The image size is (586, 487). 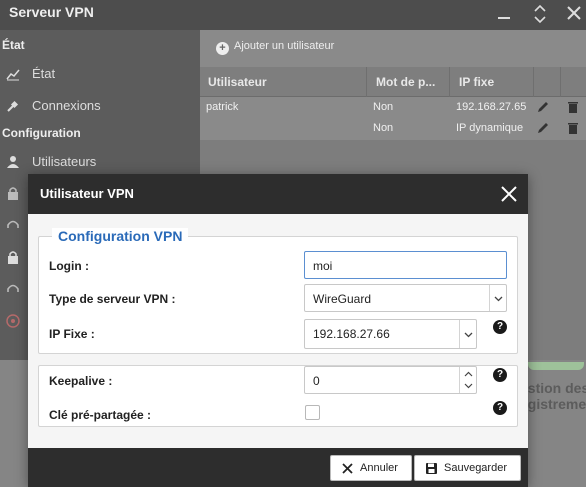 I want to click on add-user-button: + Ajouter un utilisateur, so click(x=275, y=47).